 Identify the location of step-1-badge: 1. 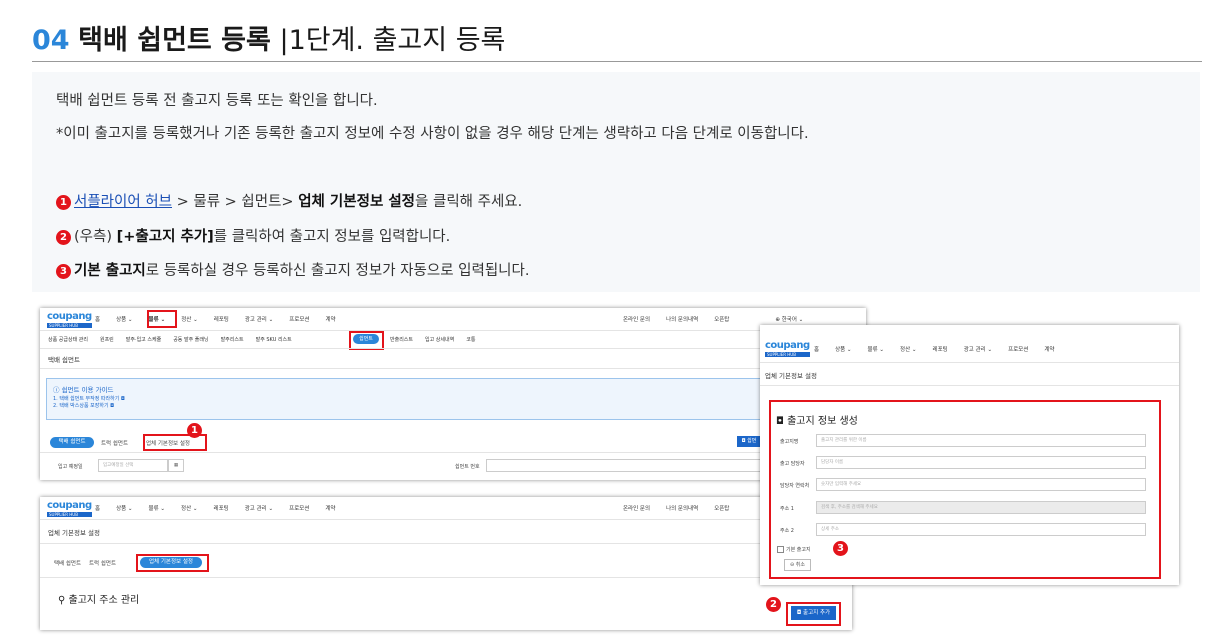
(63, 202).